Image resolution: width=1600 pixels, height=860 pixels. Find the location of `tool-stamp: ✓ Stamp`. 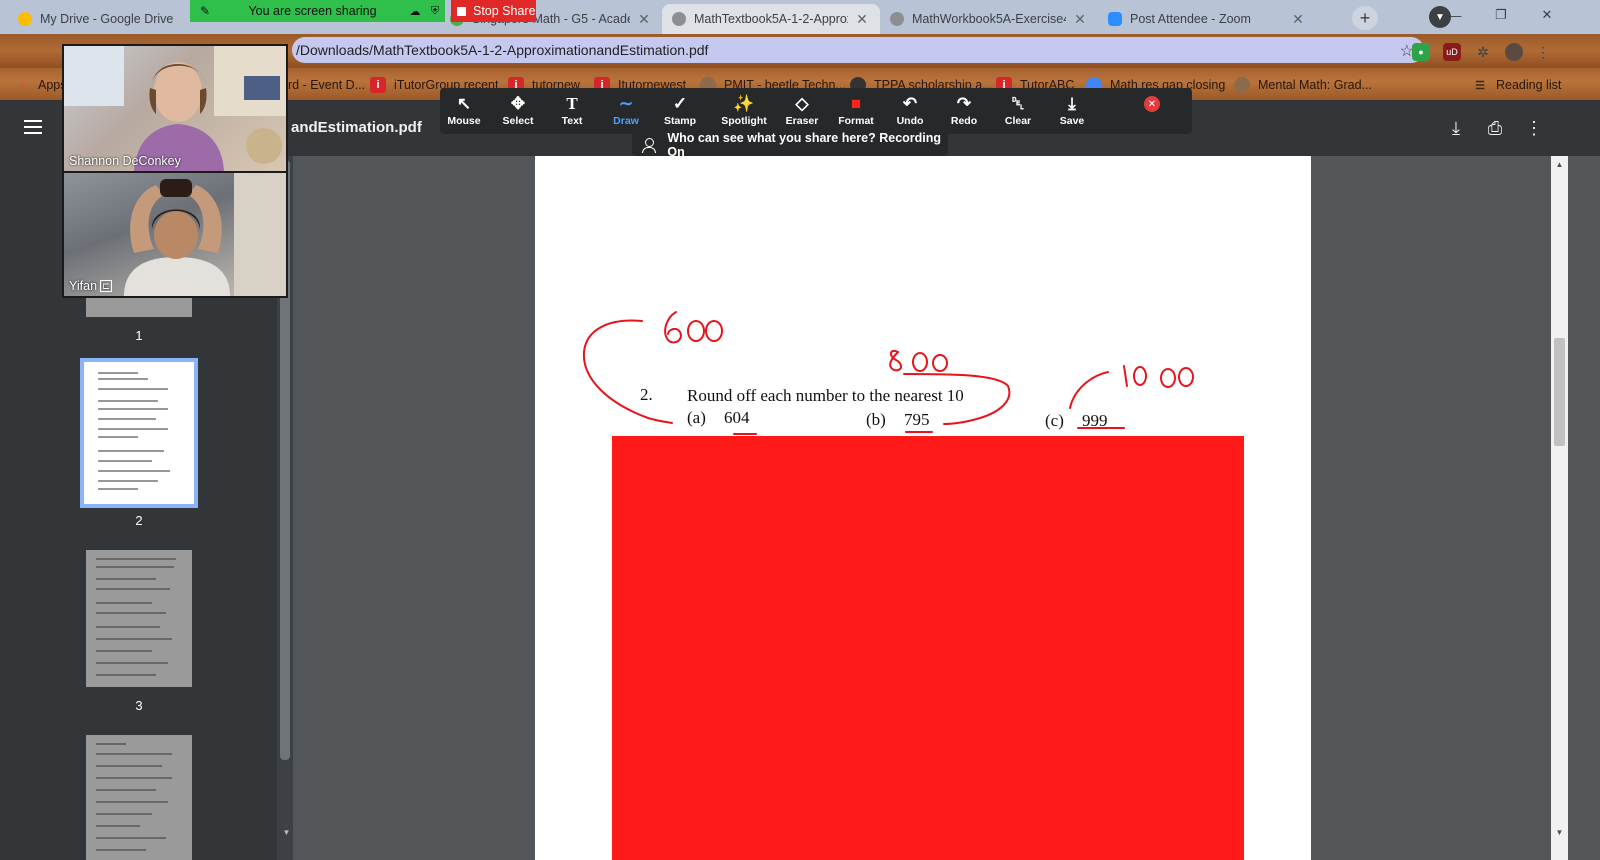

tool-stamp: ✓ Stamp is located at coordinates (680, 110).